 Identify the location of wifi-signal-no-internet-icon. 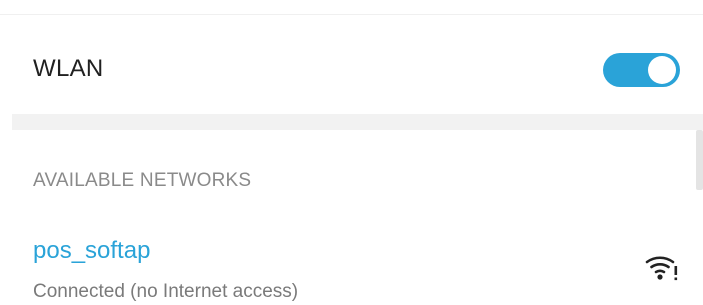
(661, 268).